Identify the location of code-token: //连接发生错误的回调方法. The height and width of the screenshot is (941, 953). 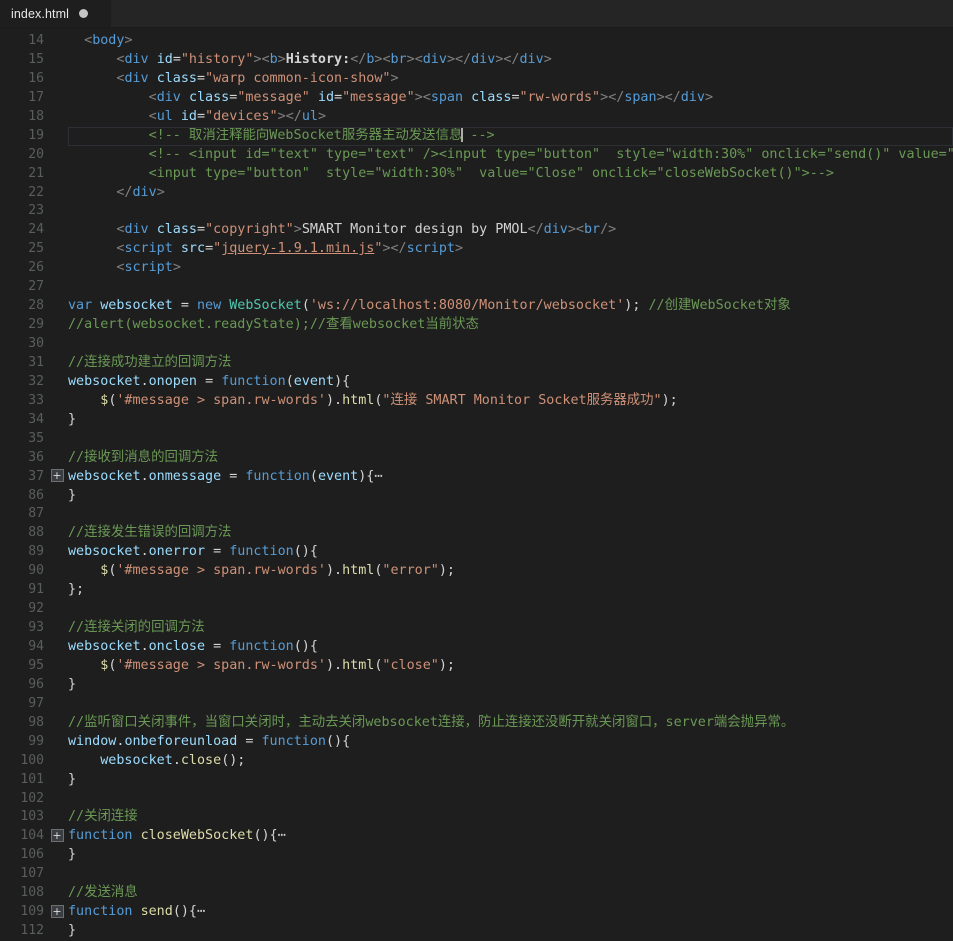
(150, 533).